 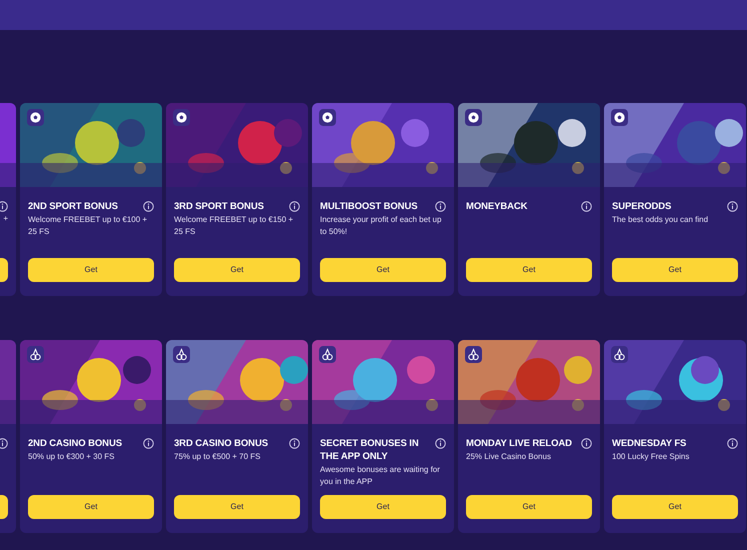 I want to click on card-description: 100 Lucky Free Spins, so click(x=651, y=457).